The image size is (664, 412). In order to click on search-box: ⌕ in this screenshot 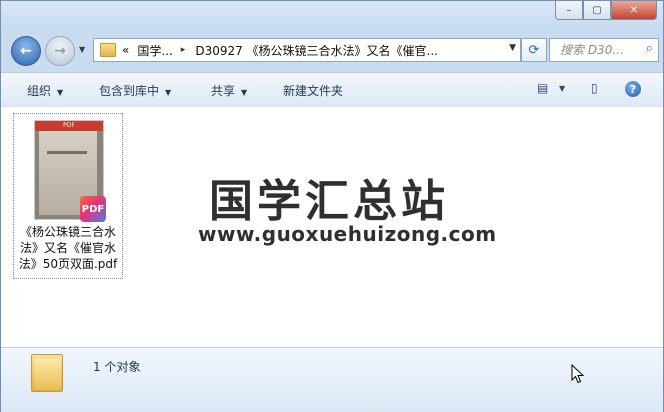, I will do `click(604, 50)`.